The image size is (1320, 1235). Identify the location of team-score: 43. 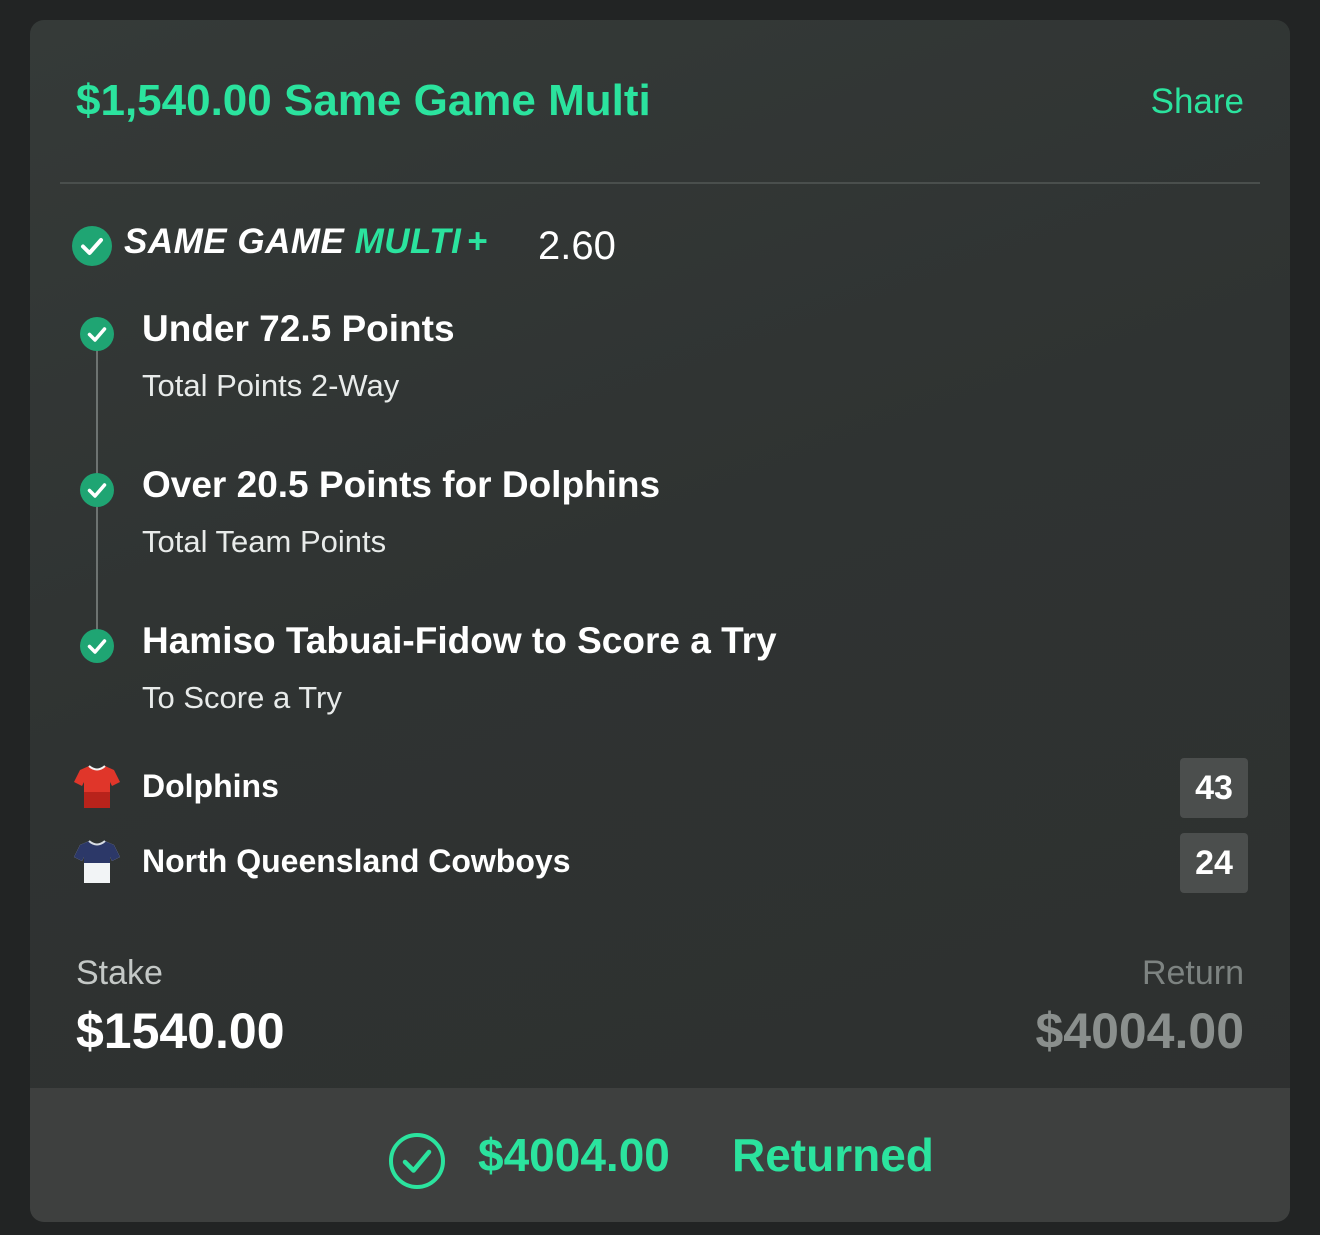
(1214, 788).